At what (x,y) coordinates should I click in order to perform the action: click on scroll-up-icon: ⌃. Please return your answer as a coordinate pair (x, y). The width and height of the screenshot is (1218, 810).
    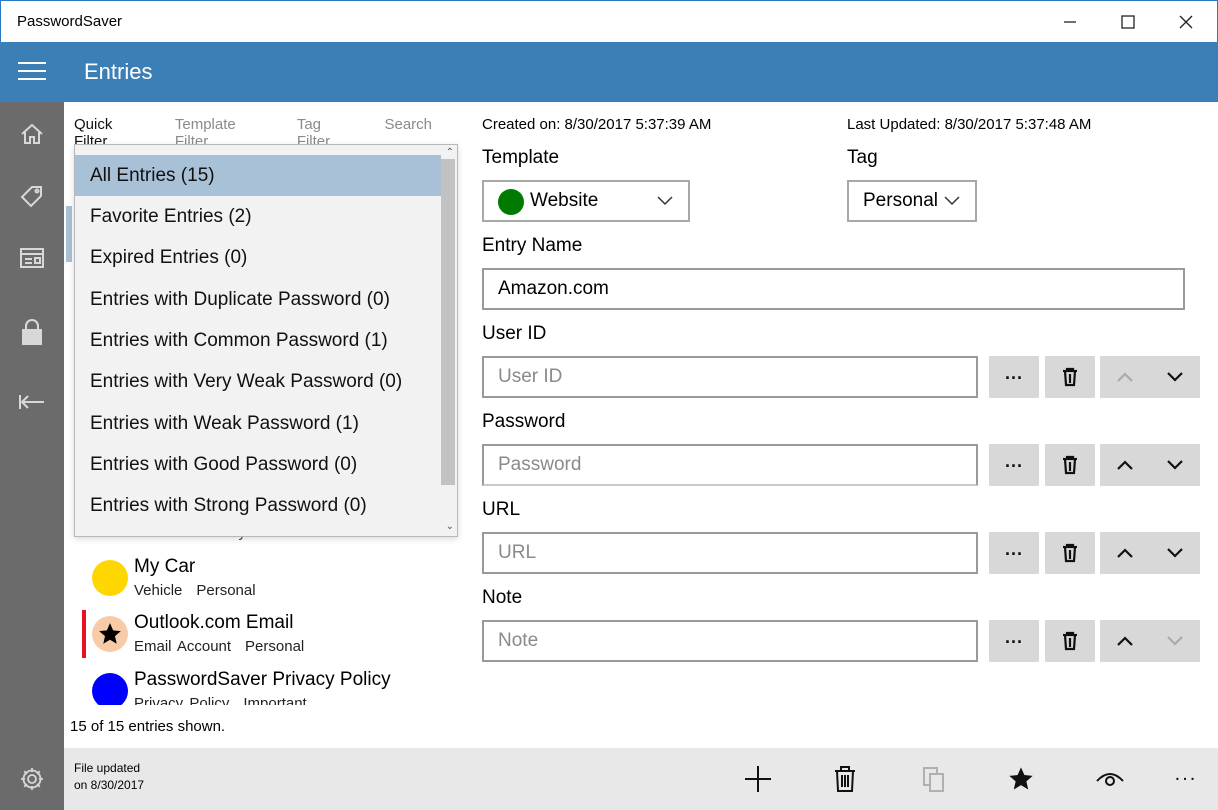
    Looking at the image, I should click on (450, 152).